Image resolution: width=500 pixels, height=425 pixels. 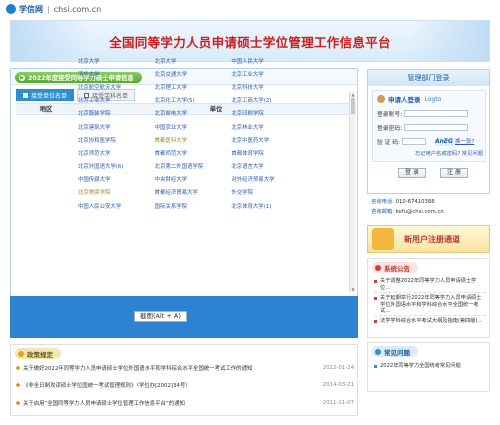 I want to click on vertical-scrollbar: ▲ ▼, so click(x=352, y=192).